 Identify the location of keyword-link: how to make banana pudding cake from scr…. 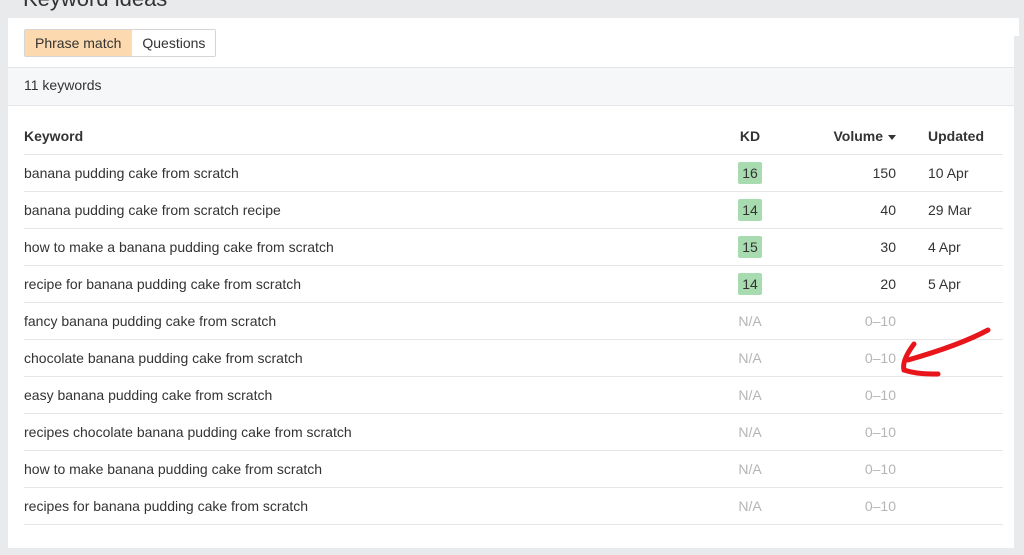
(173, 469).